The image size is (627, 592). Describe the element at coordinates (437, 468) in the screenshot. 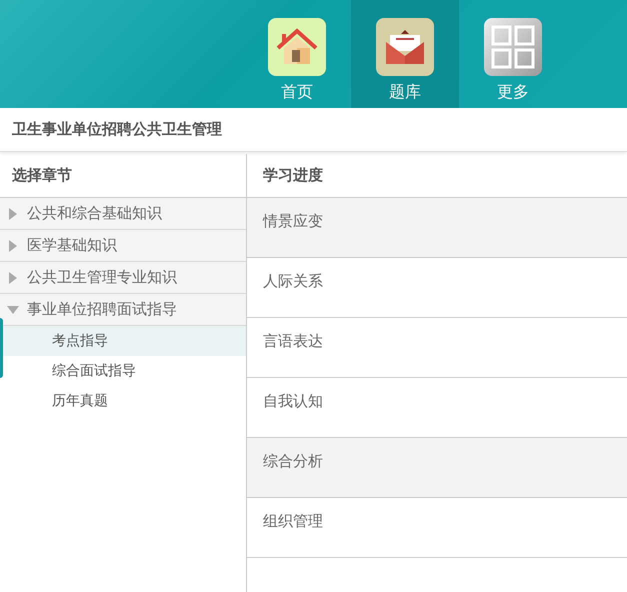

I see `progress-item: 综合分析` at that location.